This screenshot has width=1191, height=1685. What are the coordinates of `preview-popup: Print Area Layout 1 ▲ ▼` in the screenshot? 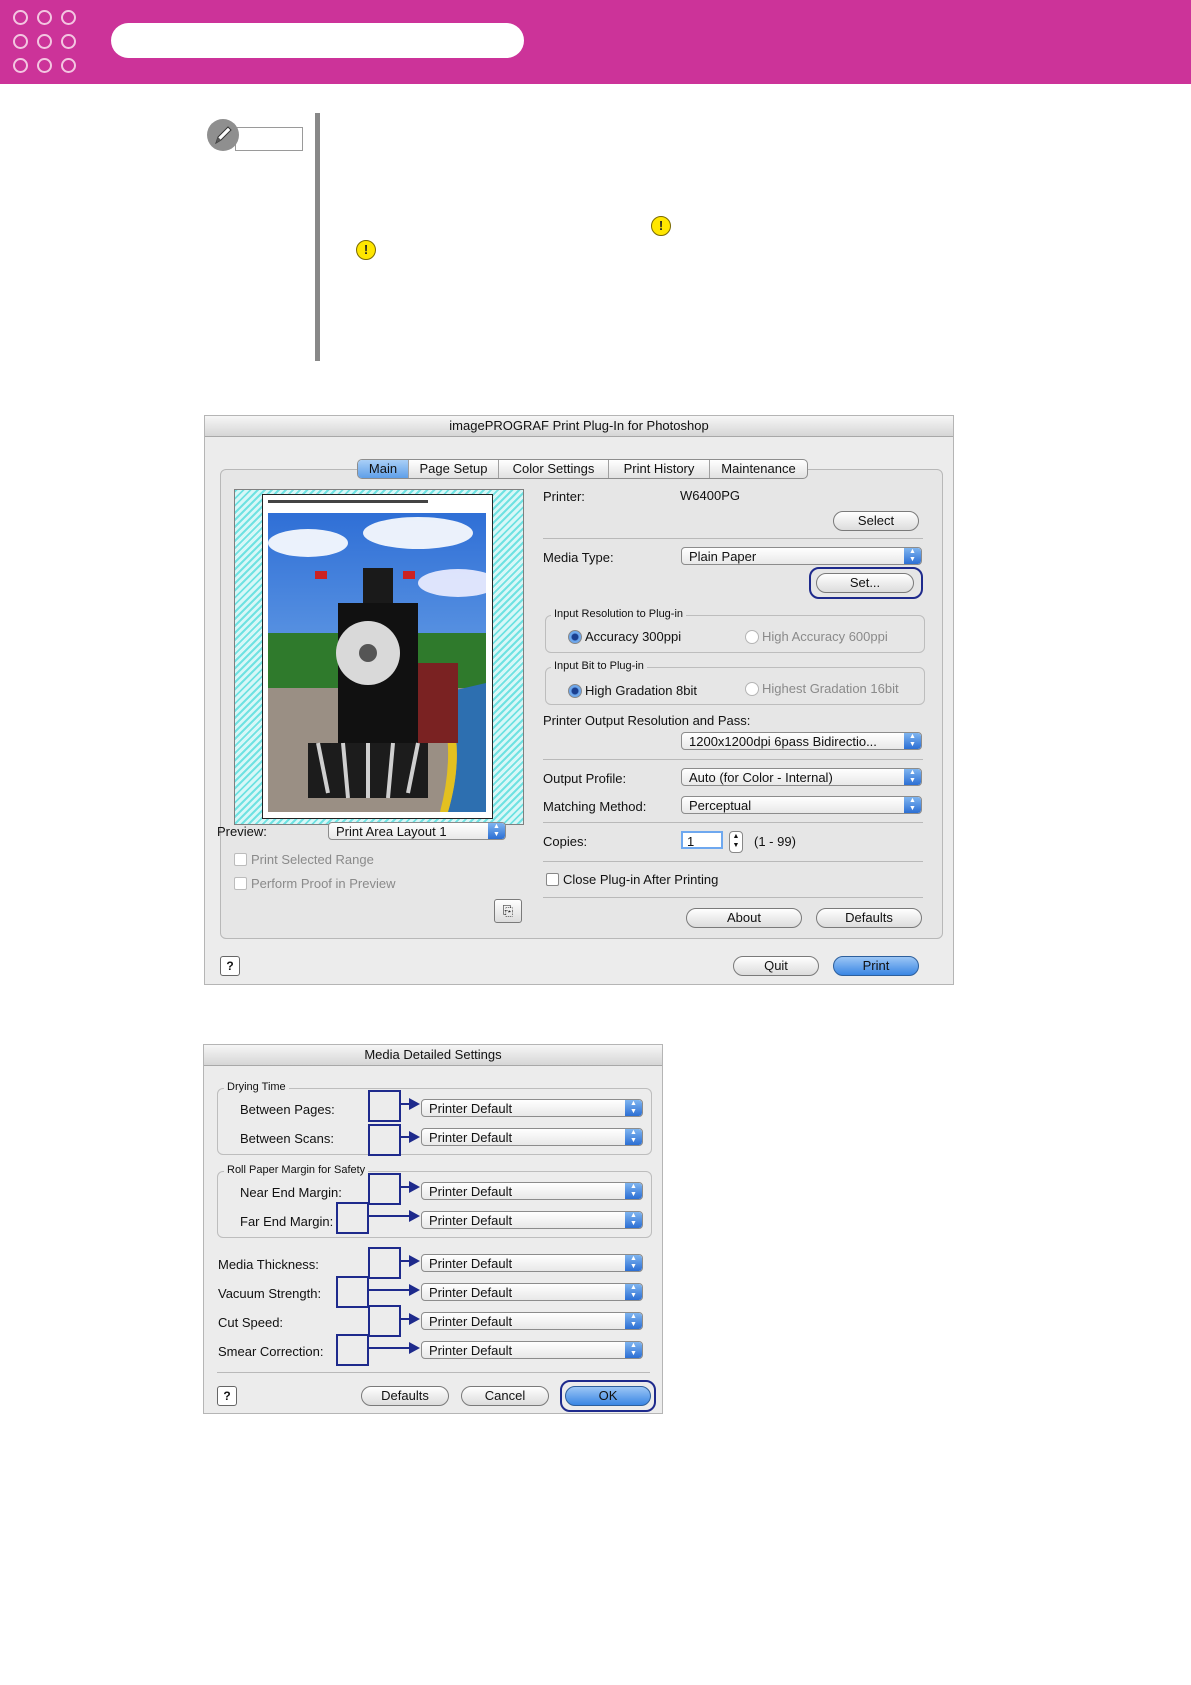 It's located at (417, 831).